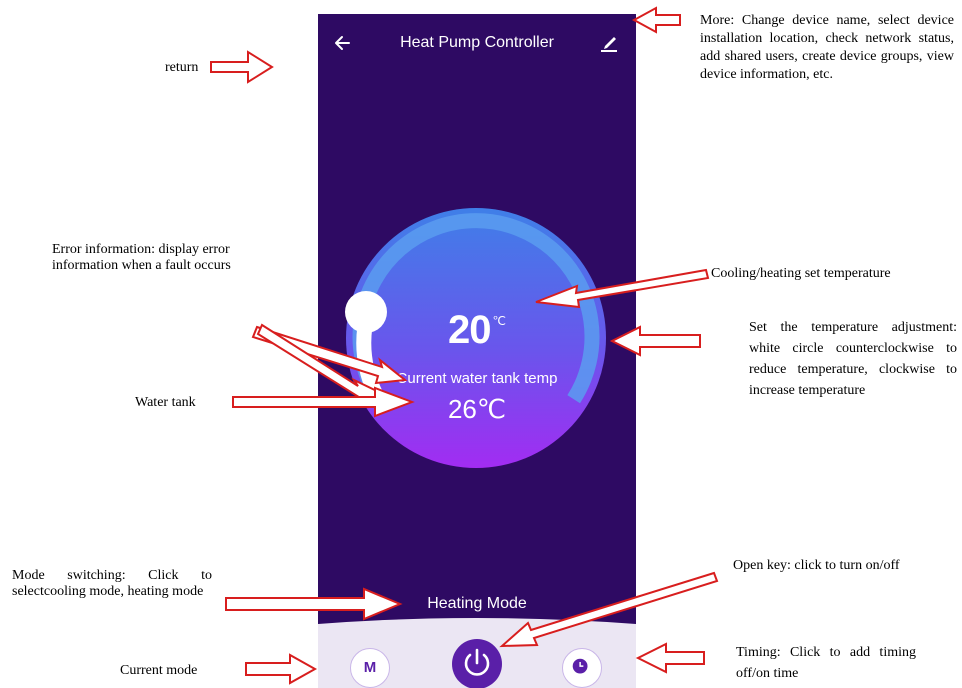 The width and height of the screenshot is (962, 688). What do you see at coordinates (477, 378) in the screenshot?
I see `tank-temperature-label: Current water tank temp` at bounding box center [477, 378].